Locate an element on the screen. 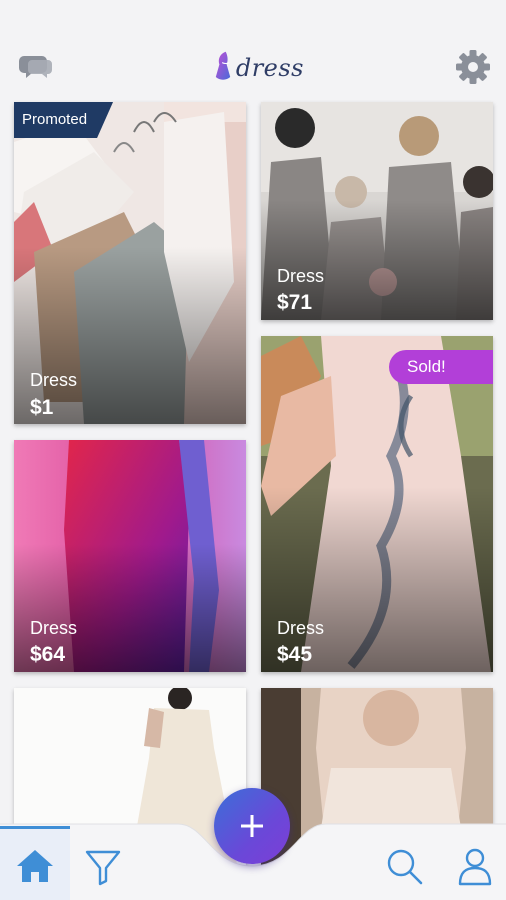 Image resolution: width=506 pixels, height=900 pixels. plus-icon is located at coordinates (252, 826).